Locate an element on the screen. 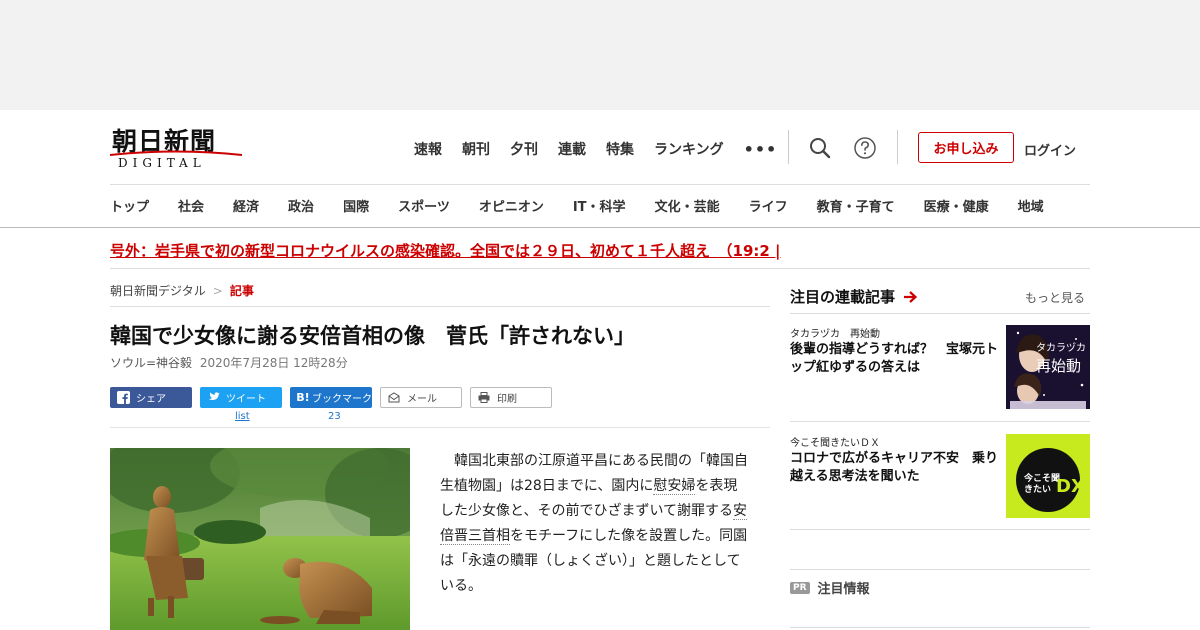 The width and height of the screenshot is (1200, 630). category-region: 地域 is located at coordinates (1031, 205).